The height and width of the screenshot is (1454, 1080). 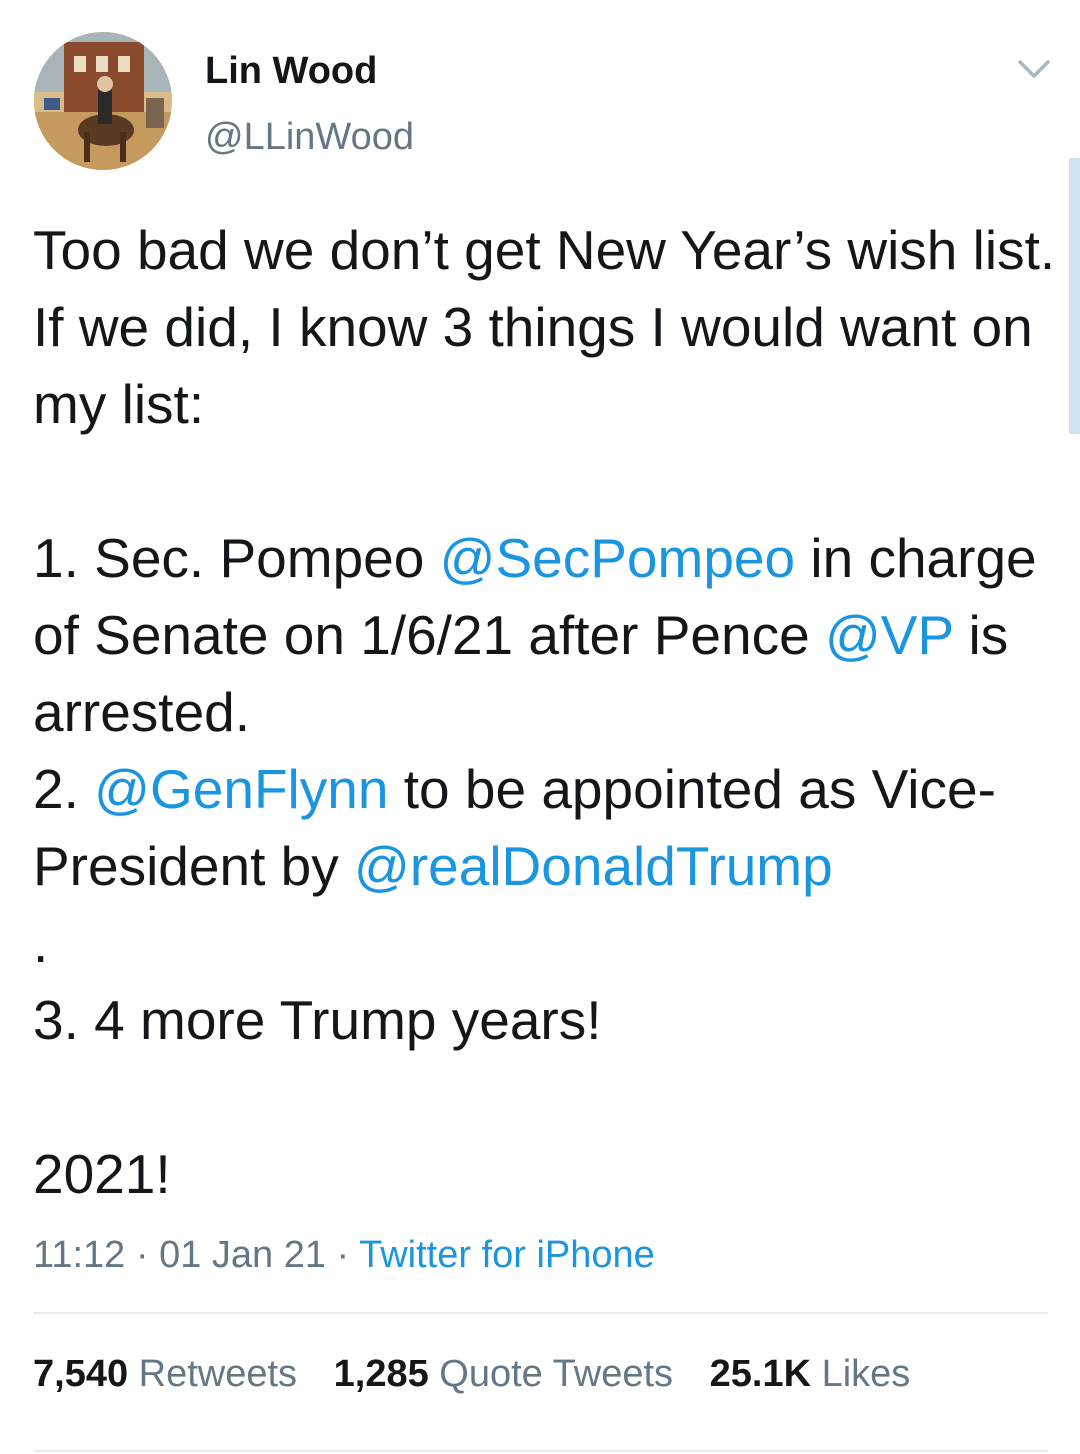 What do you see at coordinates (242, 1255) in the screenshot?
I see `tweet-date: 01 Jan 21` at bounding box center [242, 1255].